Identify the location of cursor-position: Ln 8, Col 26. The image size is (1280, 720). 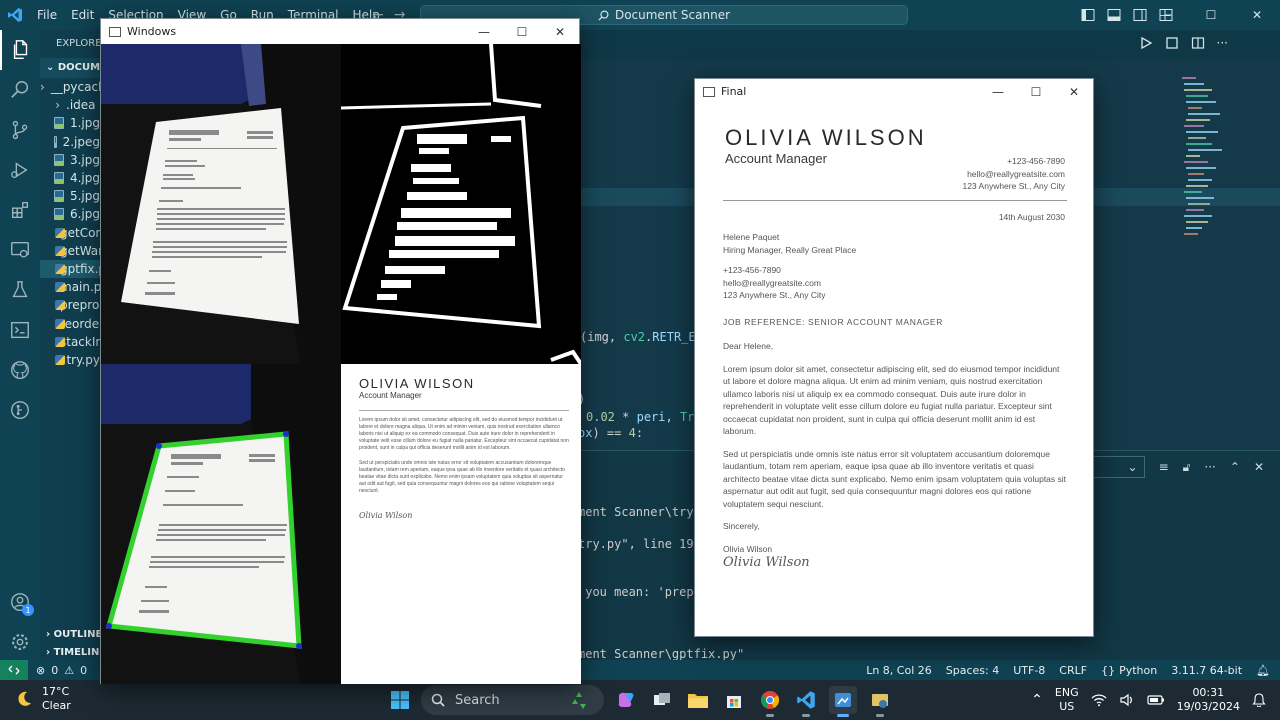
(899, 670).